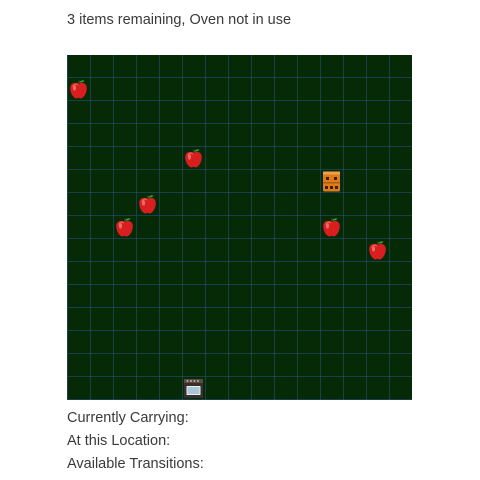  I want to click on at-this-location-label: At this Location:, so click(119, 441).